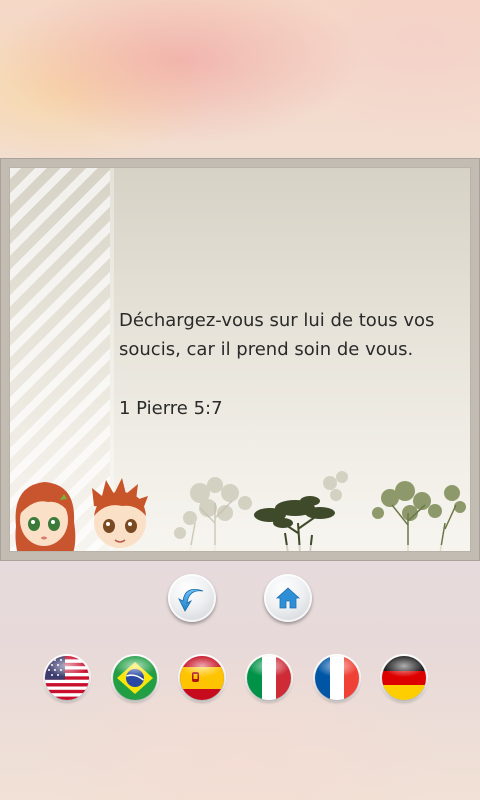 Image resolution: width=480 pixels, height=800 pixels. I want to click on language-german-button, so click(404, 678).